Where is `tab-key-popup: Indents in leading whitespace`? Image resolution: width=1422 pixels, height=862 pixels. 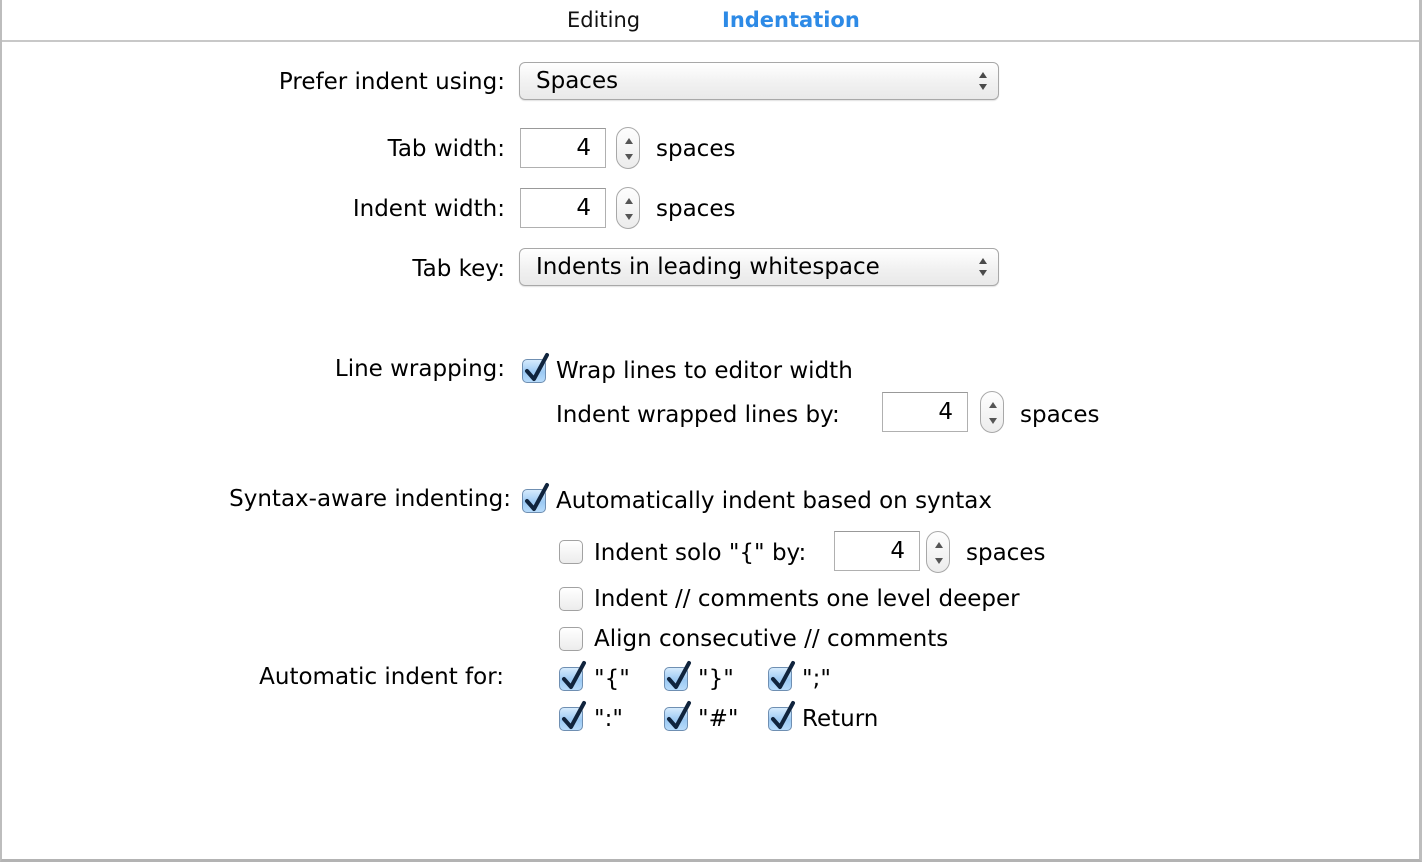 tab-key-popup: Indents in leading whitespace is located at coordinates (759, 267).